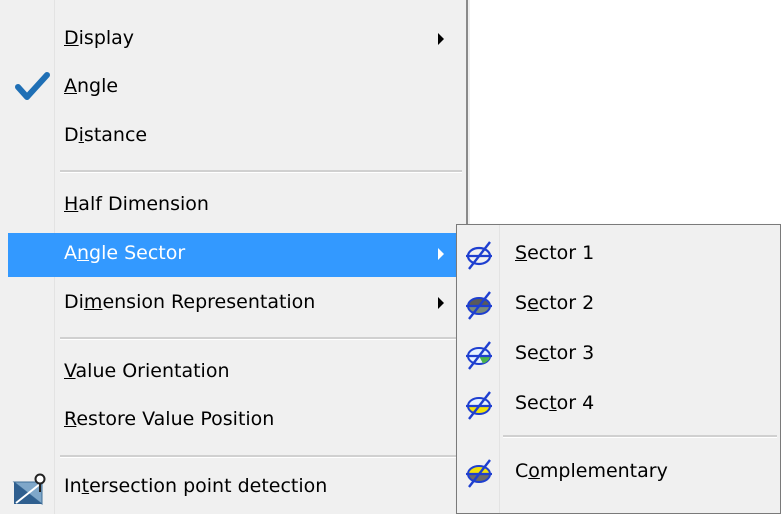  What do you see at coordinates (235, 40) in the screenshot?
I see `menu-item-display: Display` at bounding box center [235, 40].